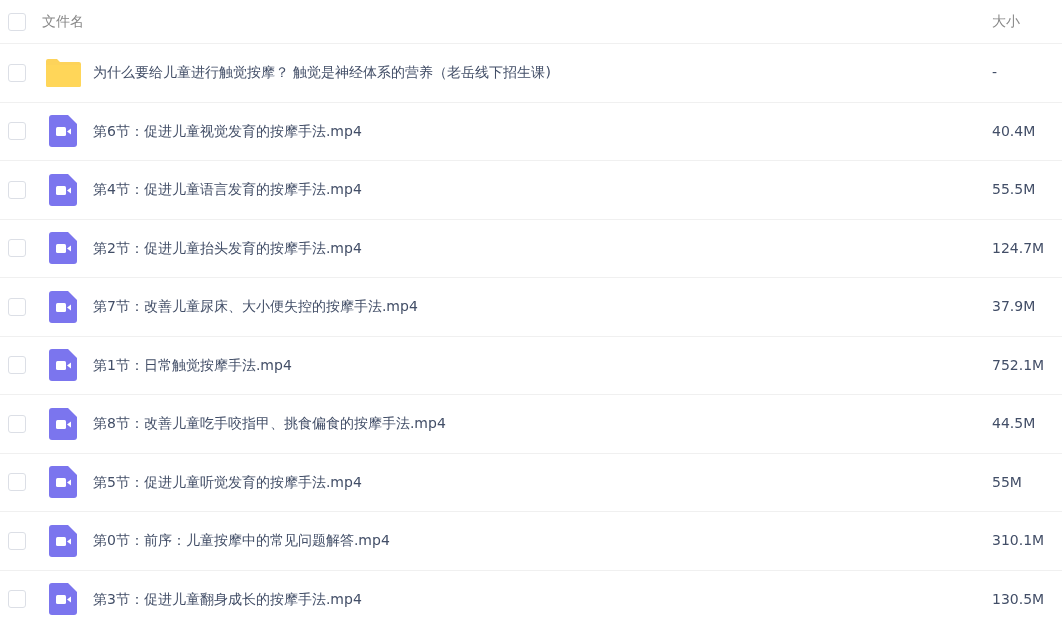  I want to click on file-name: 第1节：日常触觉按摩手法.mp4, so click(192, 365).